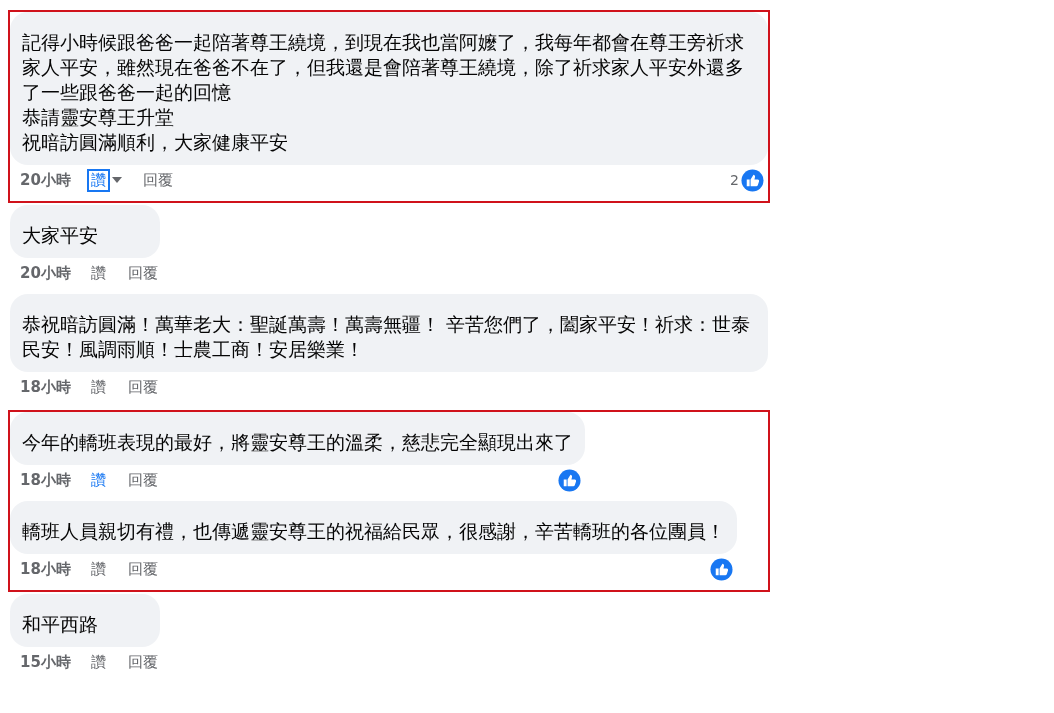 This screenshot has width=1054, height=713. I want to click on comment-text: 大家平安, so click(60, 236).